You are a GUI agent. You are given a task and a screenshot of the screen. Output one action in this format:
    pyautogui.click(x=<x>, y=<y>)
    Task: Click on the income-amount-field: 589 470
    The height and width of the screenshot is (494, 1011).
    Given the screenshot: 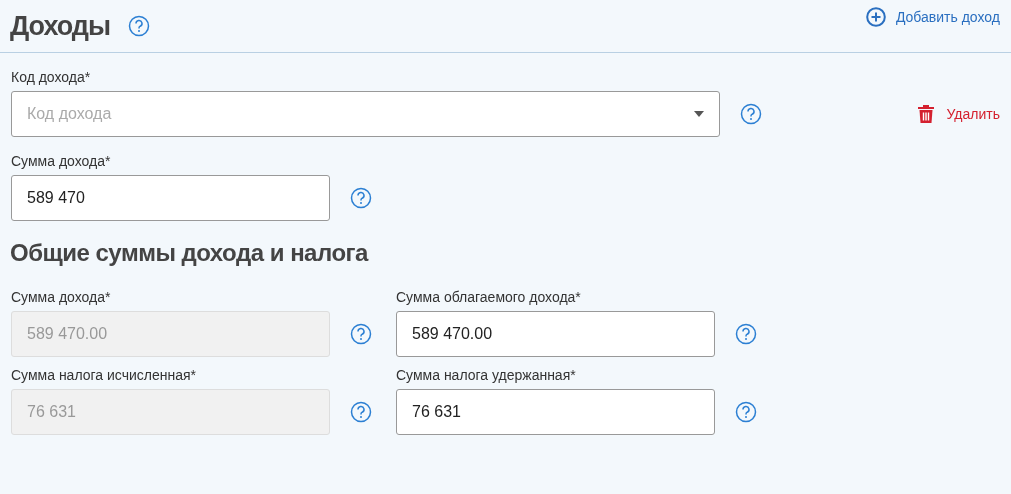 What is the action you would take?
    pyautogui.click(x=170, y=198)
    